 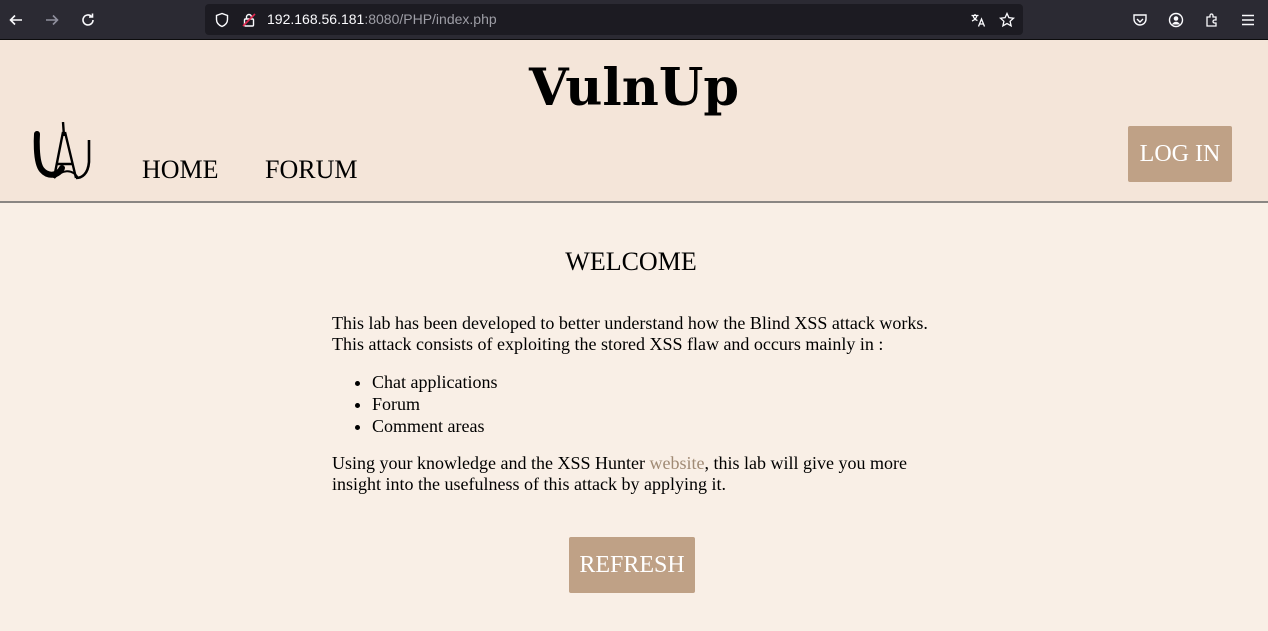 I want to click on shield-icon, so click(x=222, y=20).